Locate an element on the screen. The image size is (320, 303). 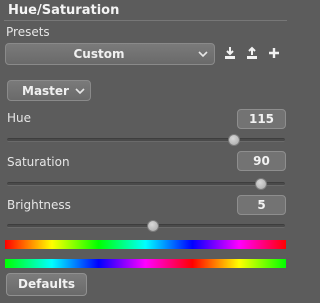
panel-title: Hue/Saturation is located at coordinates (64, 10).